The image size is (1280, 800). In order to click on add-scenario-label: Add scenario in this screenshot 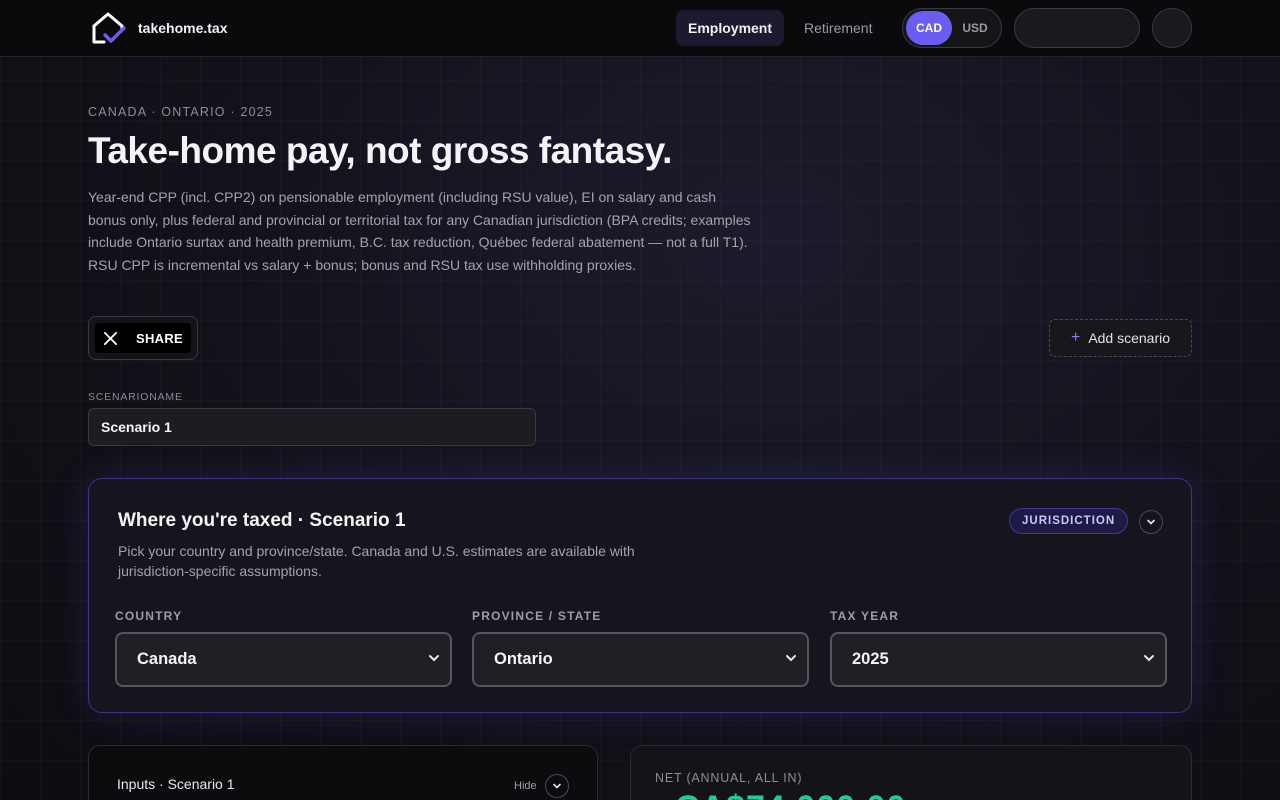, I will do `click(1129, 338)`.